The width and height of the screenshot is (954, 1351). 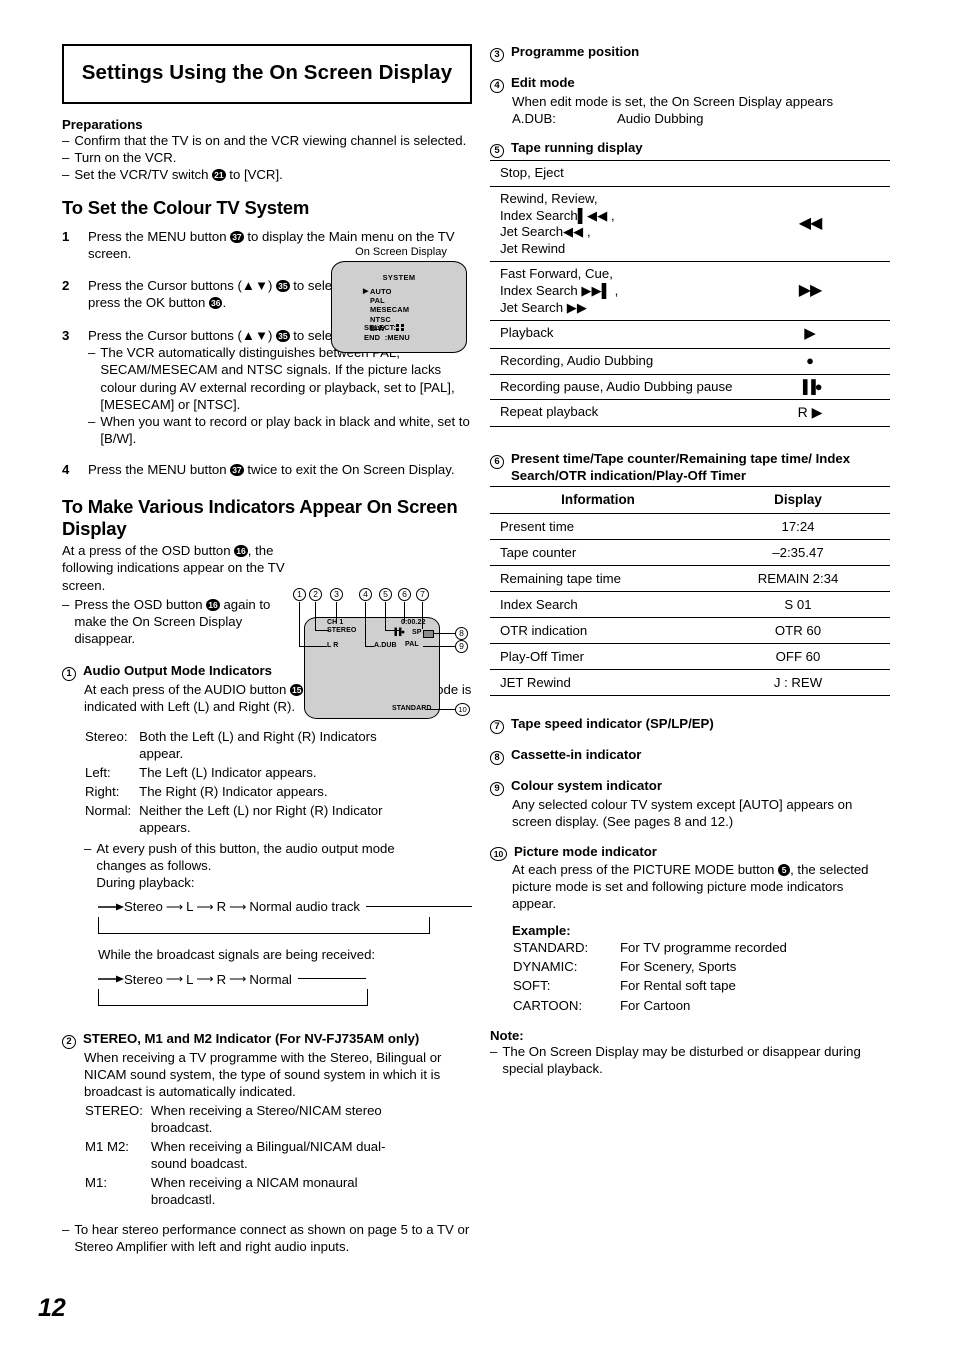 I want to click on mode-name: Left:, so click(x=98, y=772).